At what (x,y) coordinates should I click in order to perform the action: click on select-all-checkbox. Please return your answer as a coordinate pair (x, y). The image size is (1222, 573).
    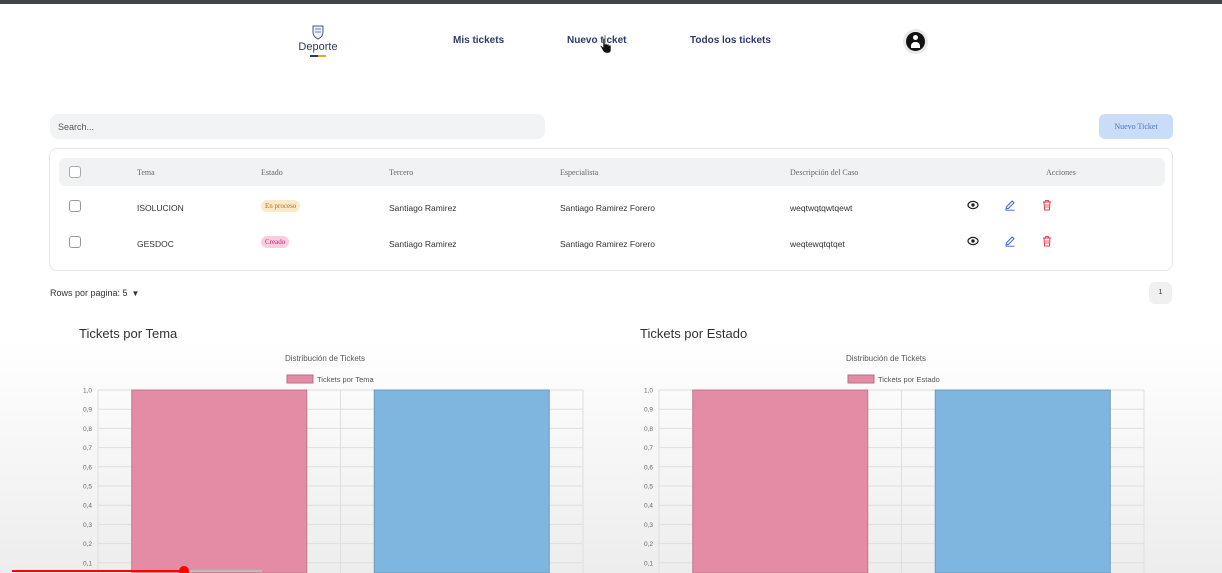
    Looking at the image, I should click on (75, 172).